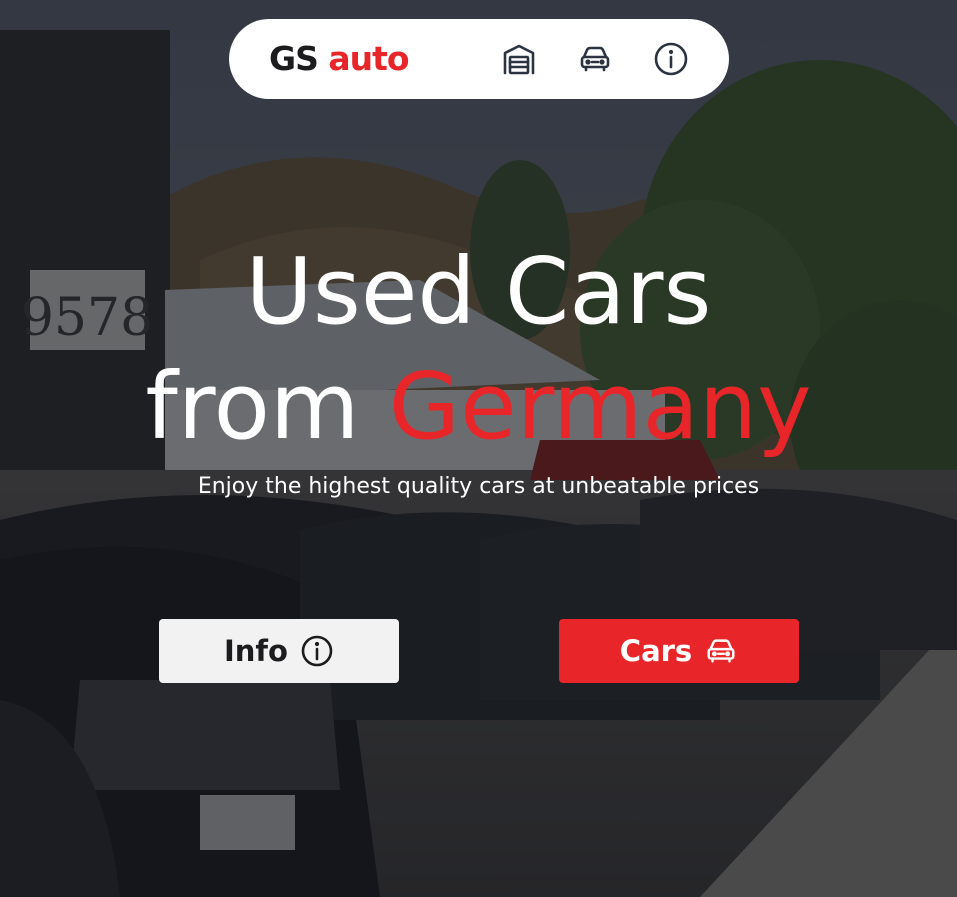 This screenshot has height=897, width=957. What do you see at coordinates (600, 406) in the screenshot?
I see `hero-title-accent: Germany` at bounding box center [600, 406].